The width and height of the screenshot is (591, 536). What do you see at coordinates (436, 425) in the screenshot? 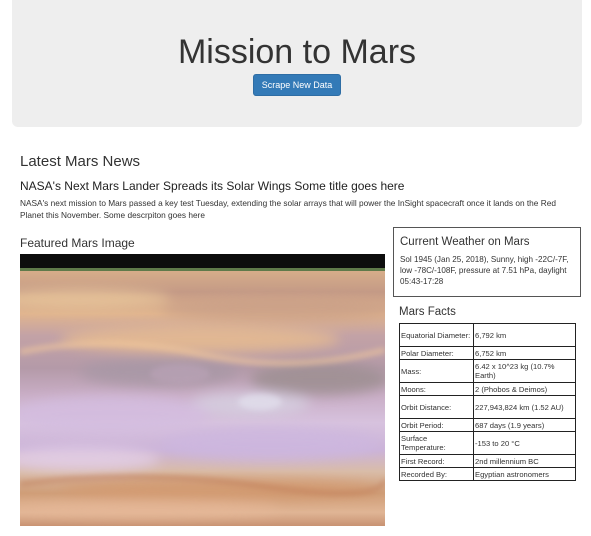
I see `fact-key: Orbit Period:` at bounding box center [436, 425].